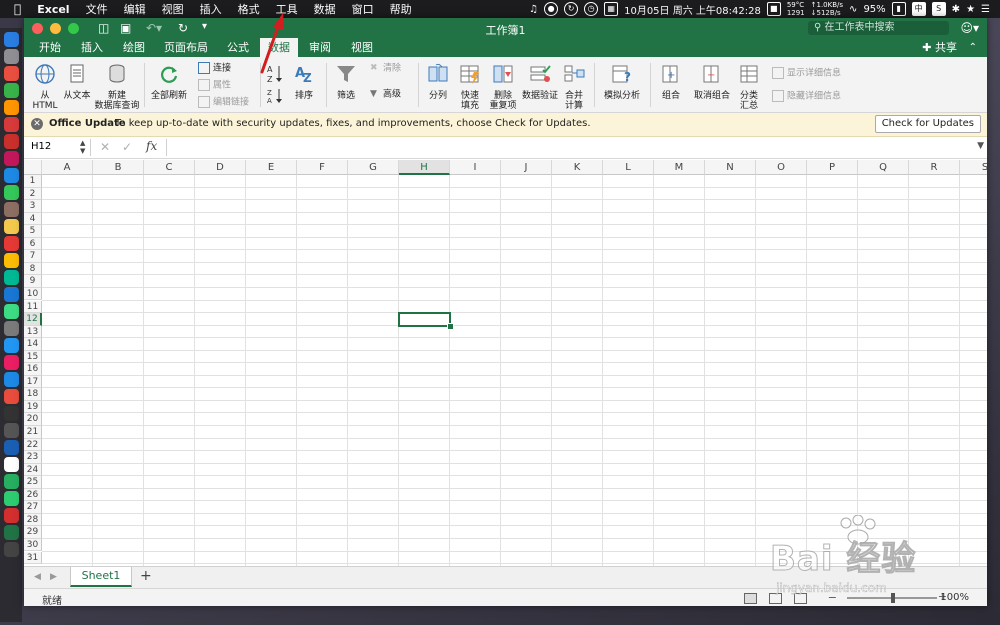 The height and width of the screenshot is (625, 1000). Describe the element at coordinates (249, 9) in the screenshot. I see `menu-format: 格式` at that location.